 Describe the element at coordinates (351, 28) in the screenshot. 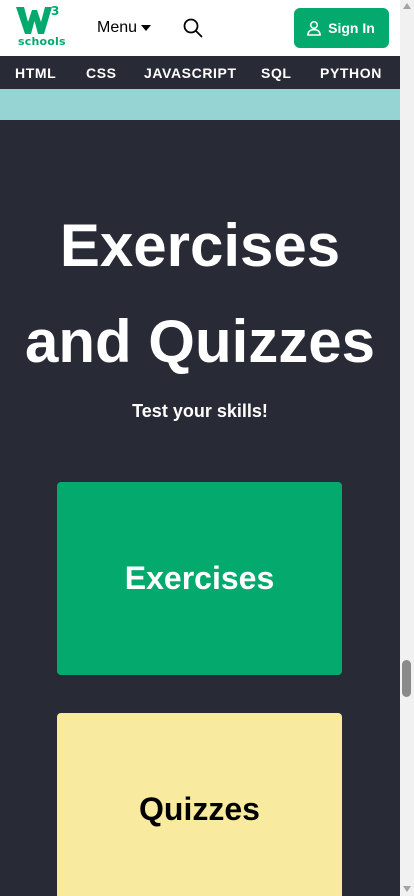

I see `sign-in-label: Sign In` at that location.